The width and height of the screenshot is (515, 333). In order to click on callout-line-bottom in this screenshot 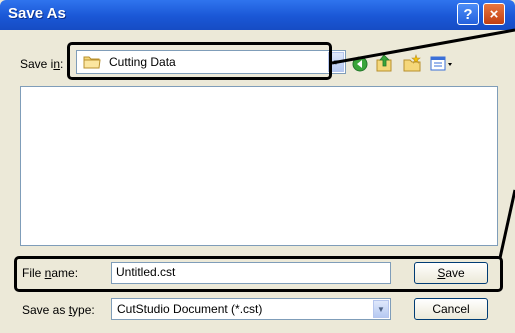, I will do `click(506, 224)`.